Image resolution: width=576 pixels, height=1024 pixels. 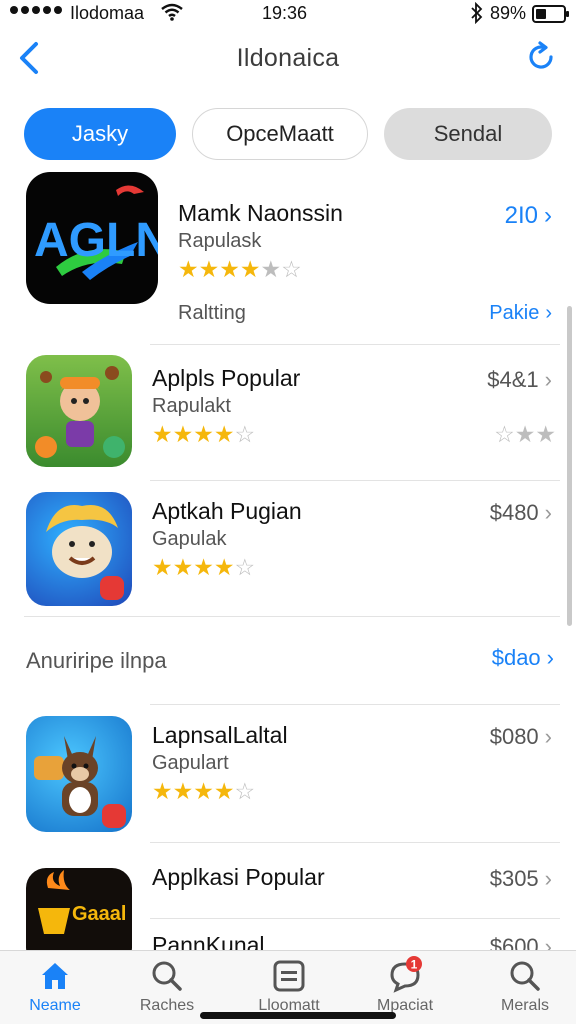 What do you see at coordinates (190, 763) in the screenshot?
I see `app-subtitle: Gapulart` at bounding box center [190, 763].